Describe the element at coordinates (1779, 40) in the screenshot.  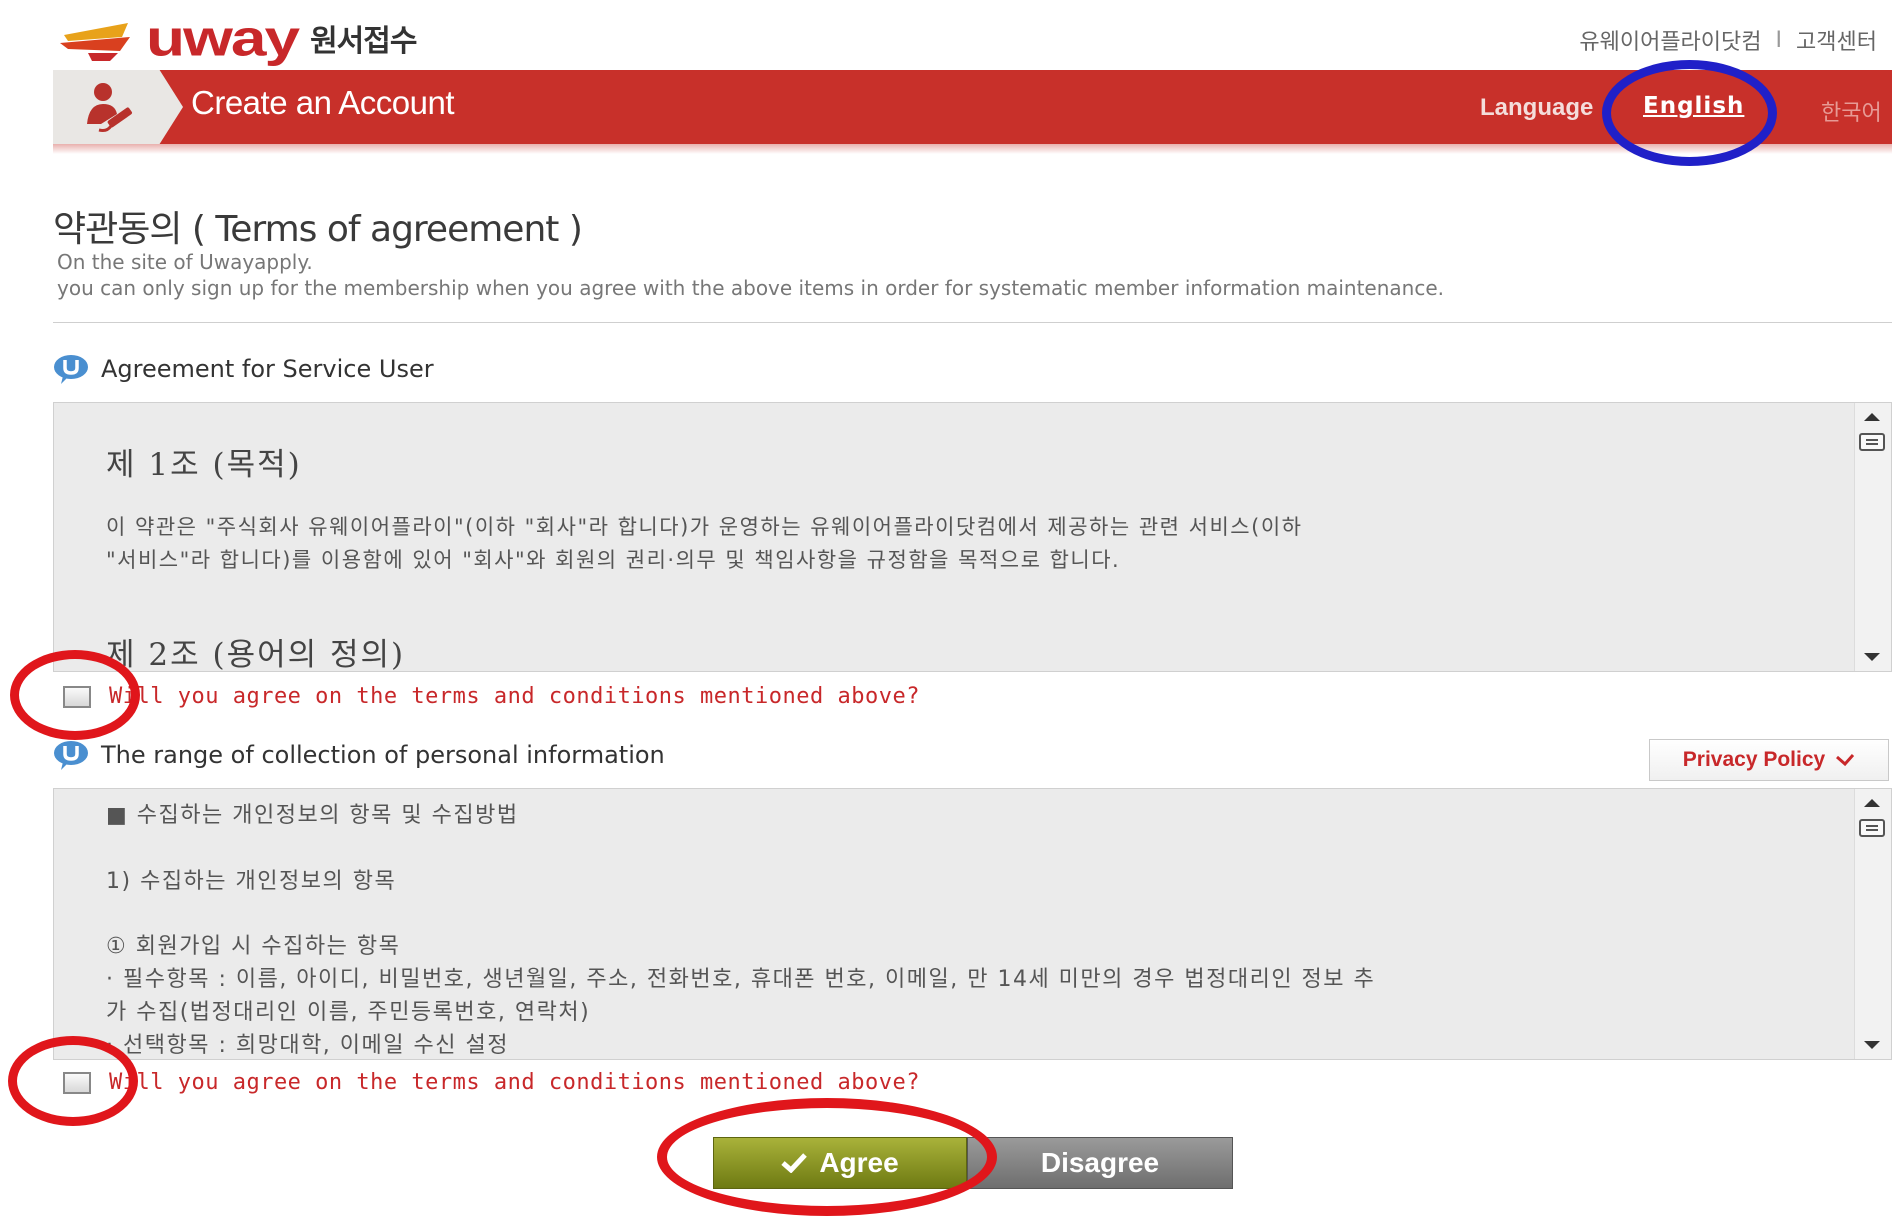
I see `link-separator: I` at that location.